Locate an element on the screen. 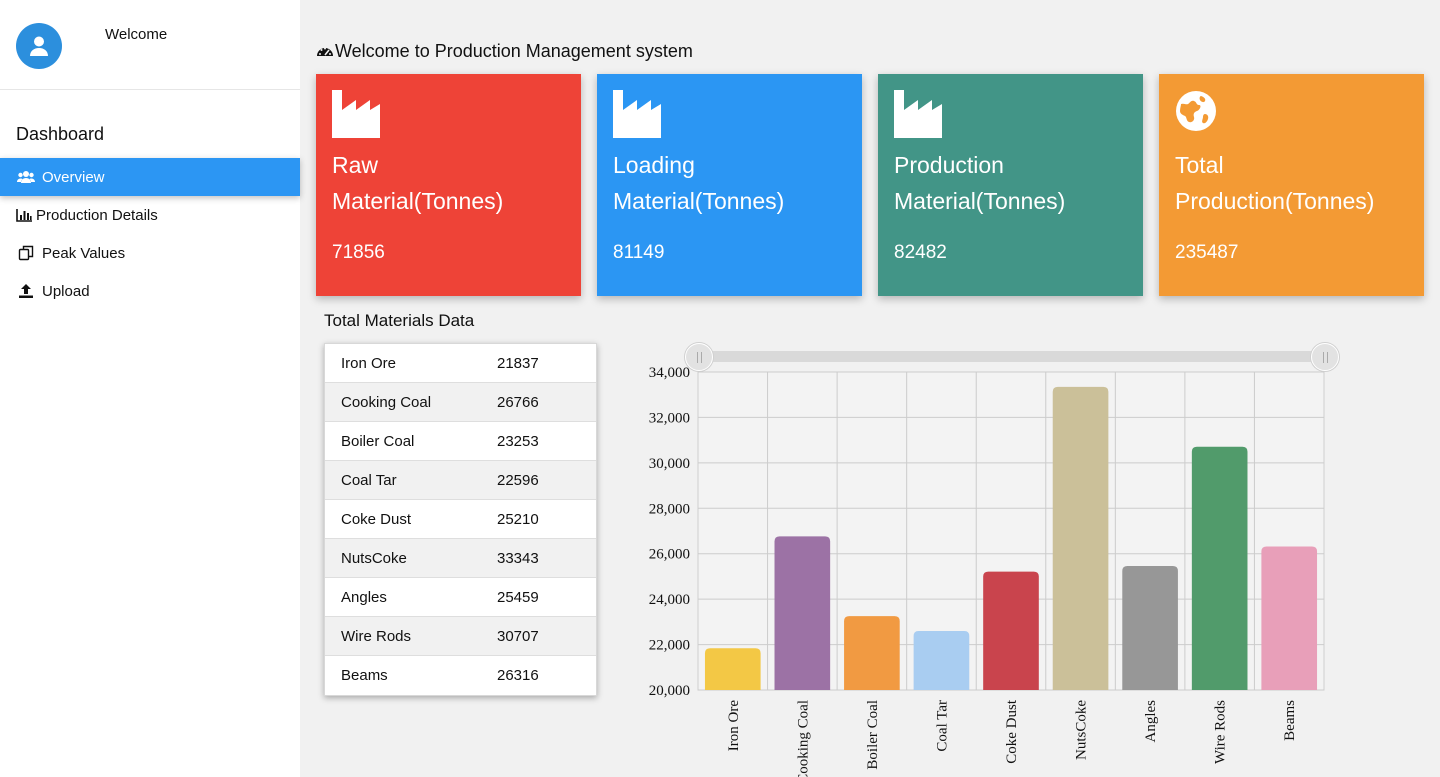 Image resolution: width=1440 pixels, height=777 pixels. dashboard-heading: Dashboard is located at coordinates (60, 134).